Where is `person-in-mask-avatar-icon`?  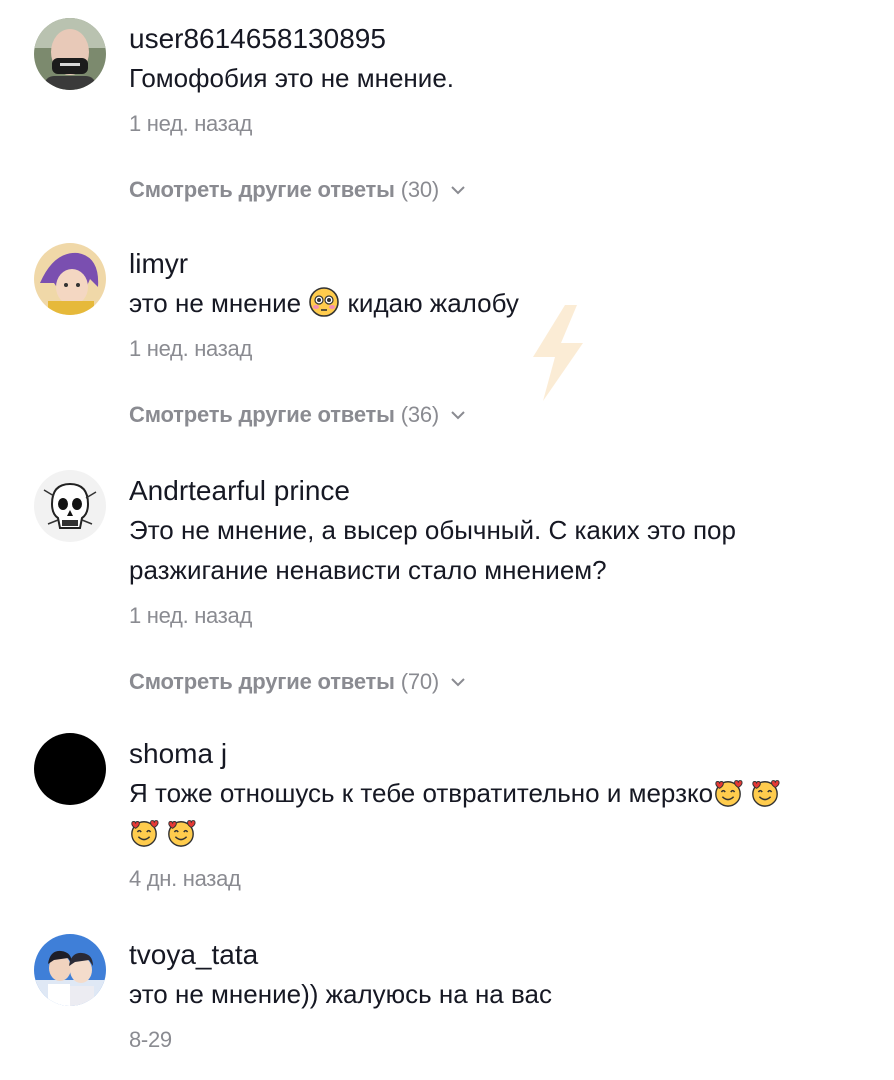 person-in-mask-avatar-icon is located at coordinates (70, 54).